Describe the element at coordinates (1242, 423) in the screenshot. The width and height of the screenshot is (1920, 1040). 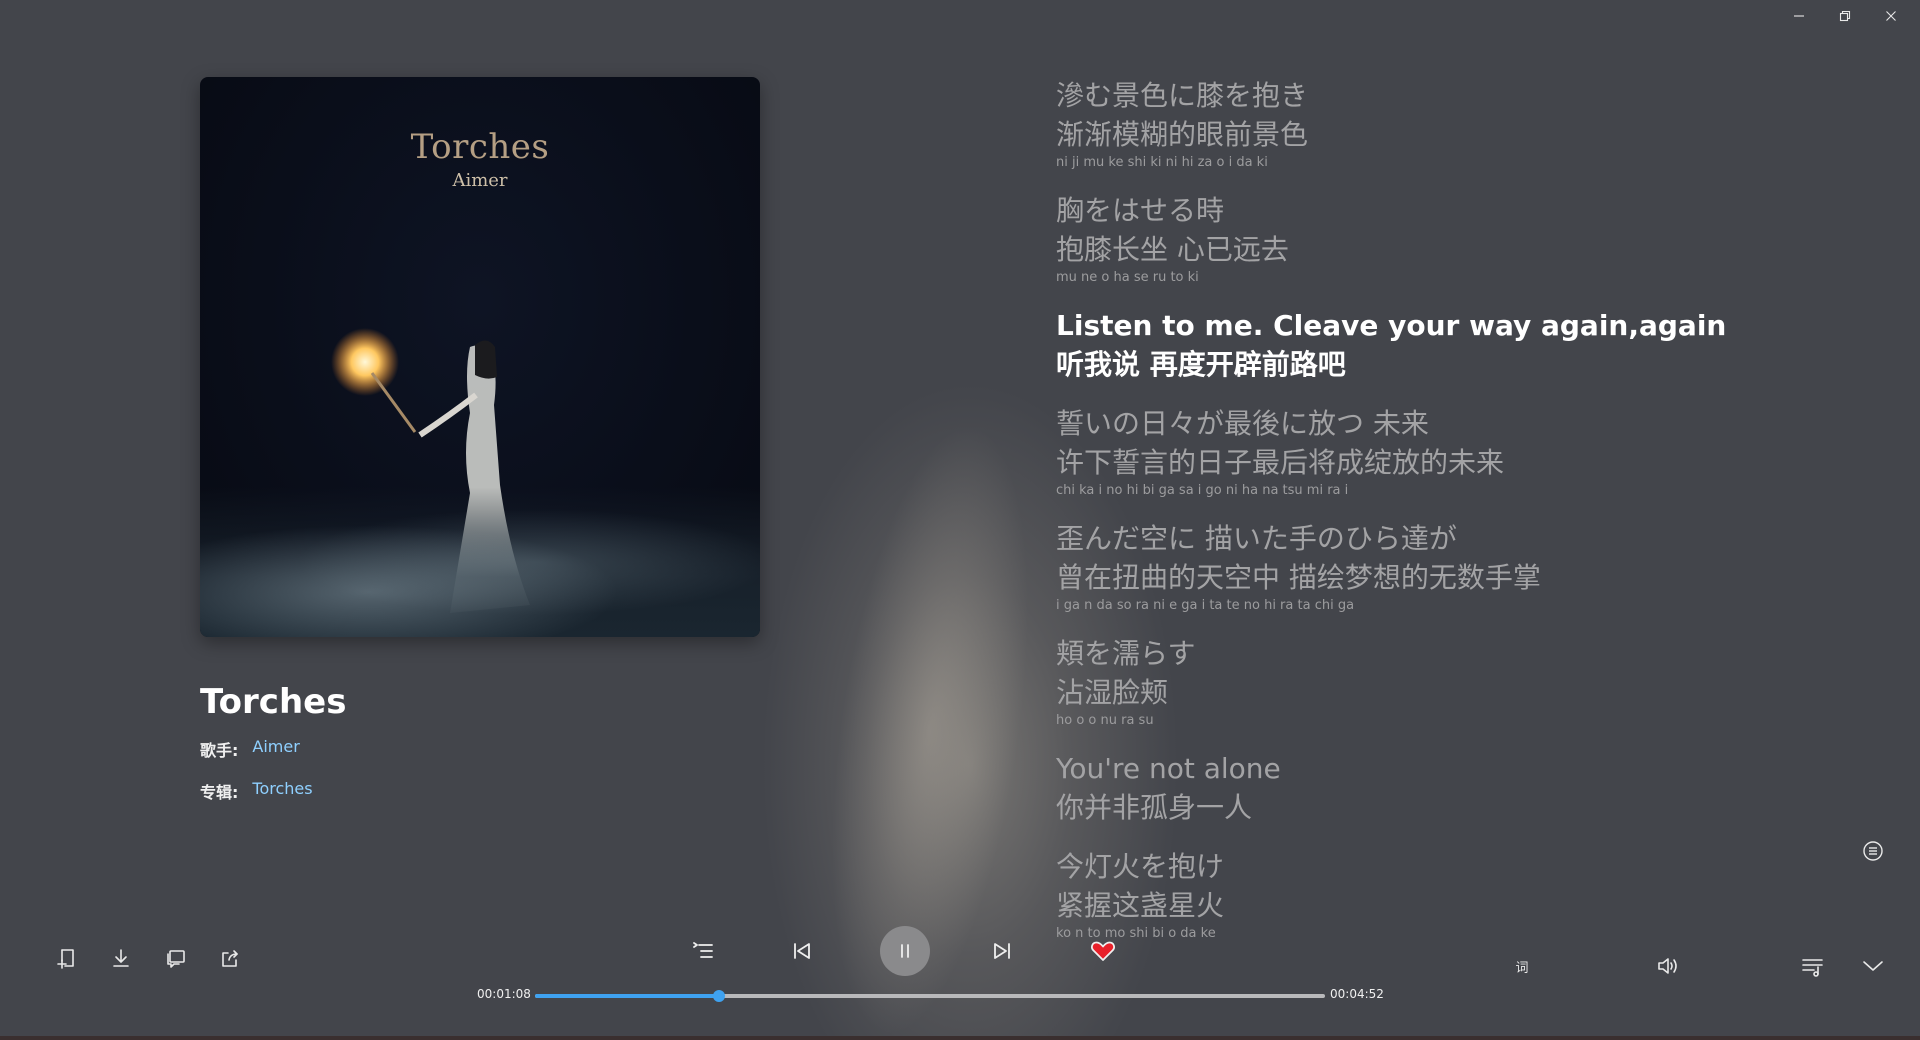
I see `lyric-original: 誓いの日々が最後に放つ 未来` at that location.